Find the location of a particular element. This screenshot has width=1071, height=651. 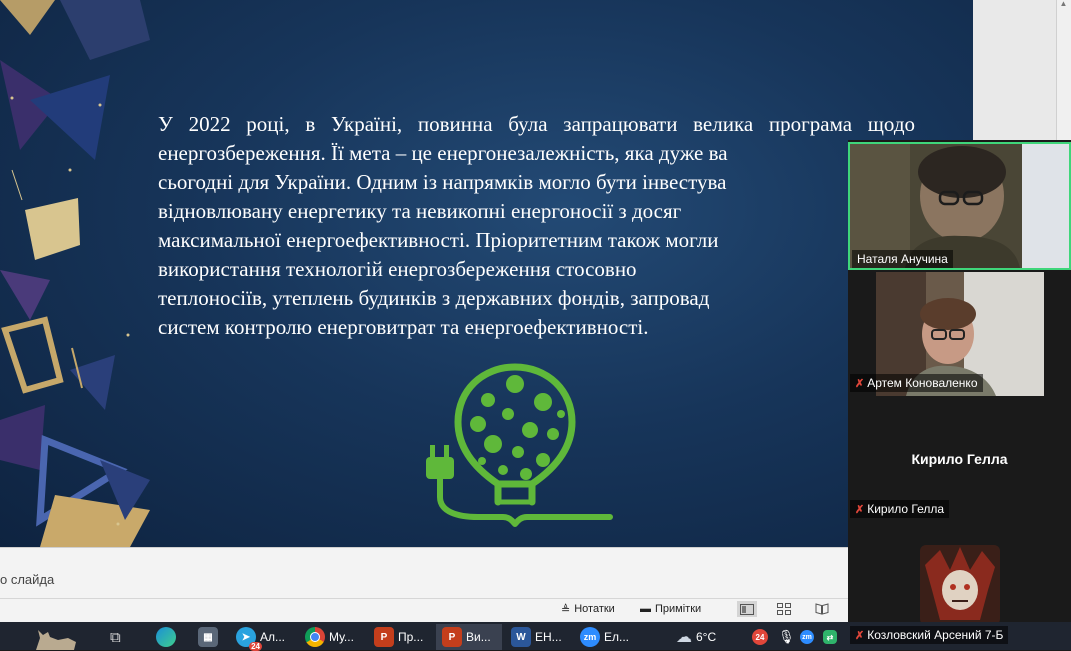

zoom-tray-icon: zm is located at coordinates (807, 637).